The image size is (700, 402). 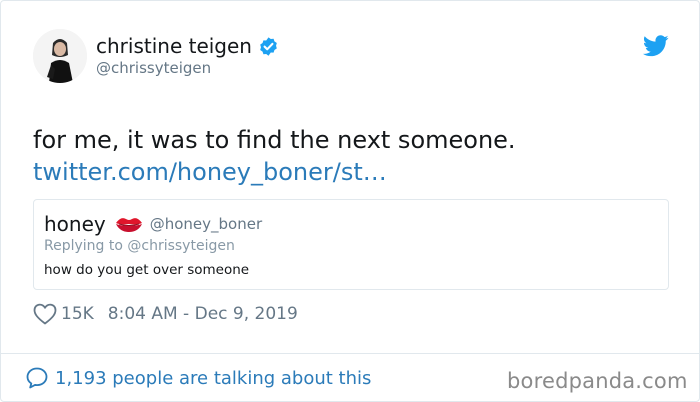 I want to click on tweet-meta-row: 15K 8:04 AM - Dec 9, 2019, so click(x=165, y=314).